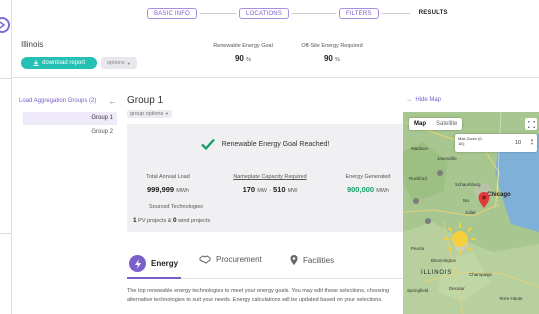  Describe the element at coordinates (172, 220) in the screenshot. I see `project-counts: 1 PV projects & 0 wind projects` at that location.